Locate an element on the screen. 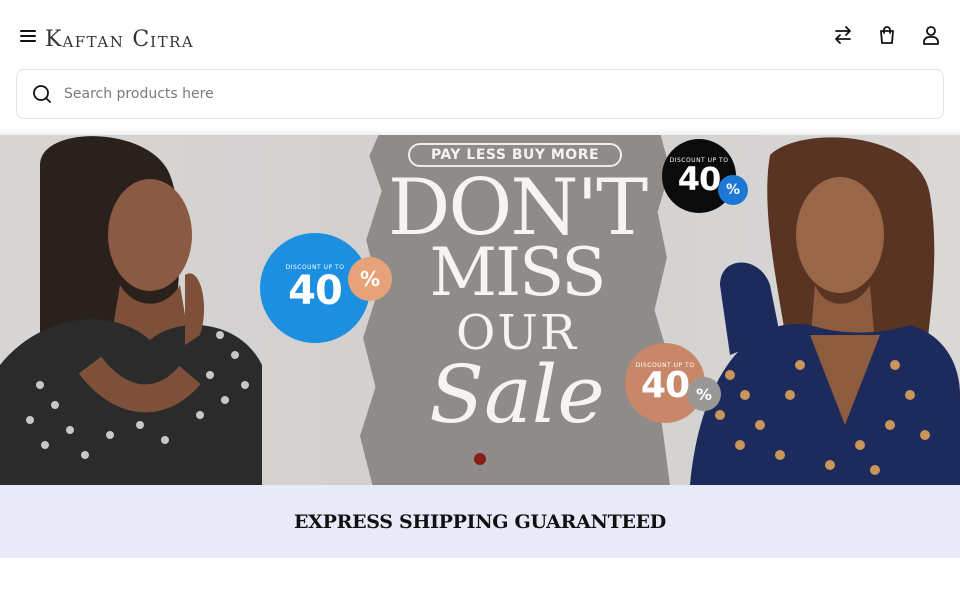 This screenshot has height=600, width=960. site-logo: K aftan C itra is located at coordinates (119, 37).